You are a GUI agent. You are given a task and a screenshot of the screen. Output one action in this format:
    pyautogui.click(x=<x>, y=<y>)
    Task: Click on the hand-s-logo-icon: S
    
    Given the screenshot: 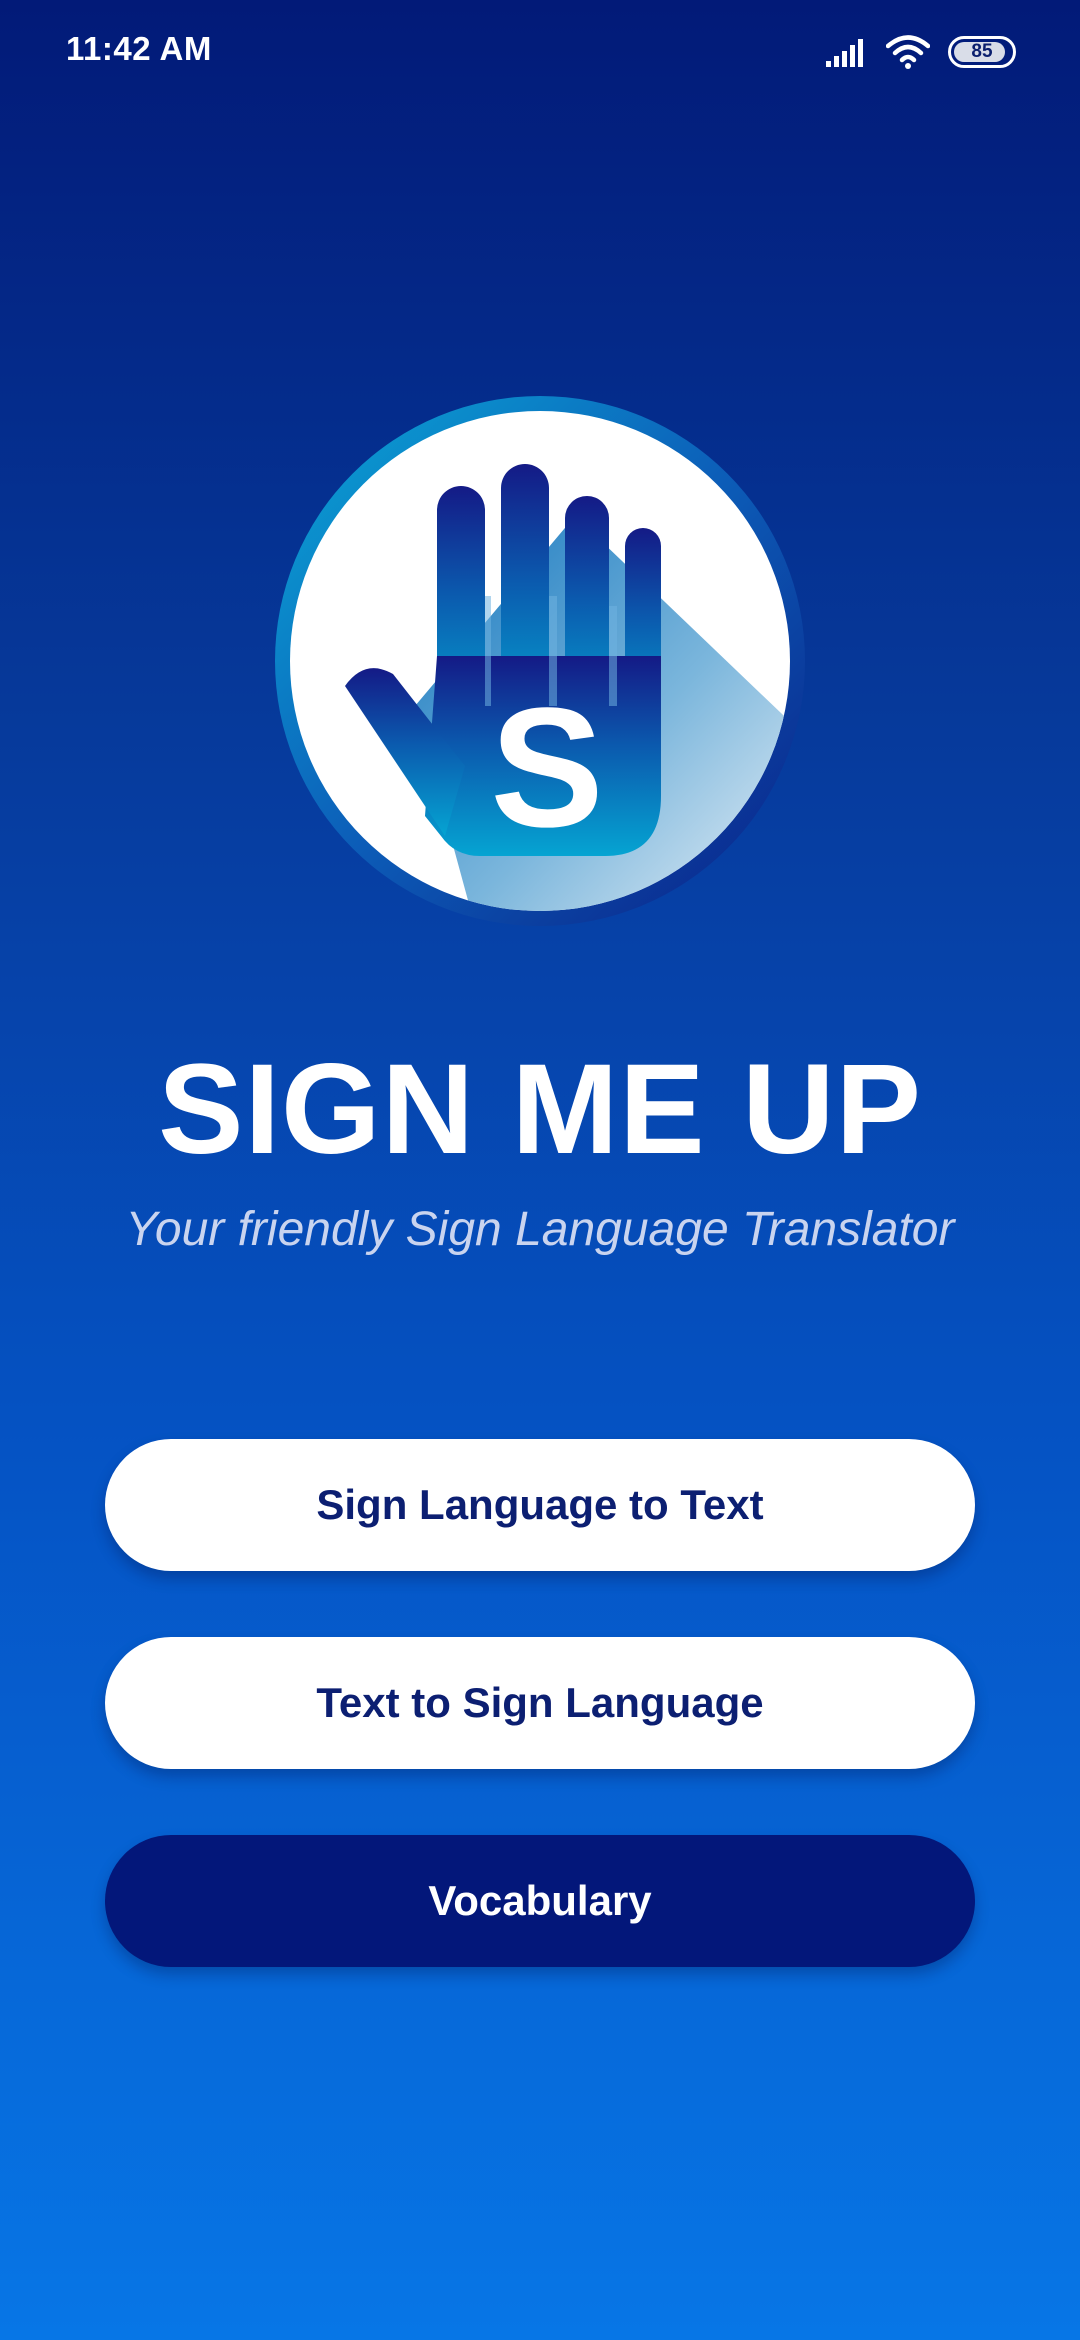 What is the action you would take?
    pyautogui.click(x=540, y=661)
    